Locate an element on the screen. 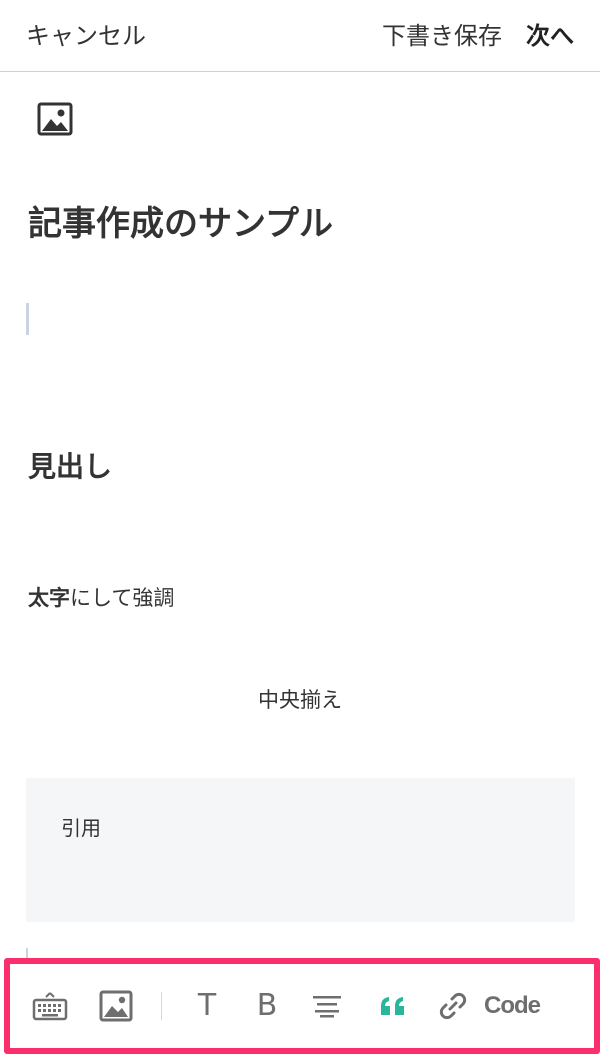  link-icon is located at coordinates (453, 1006).